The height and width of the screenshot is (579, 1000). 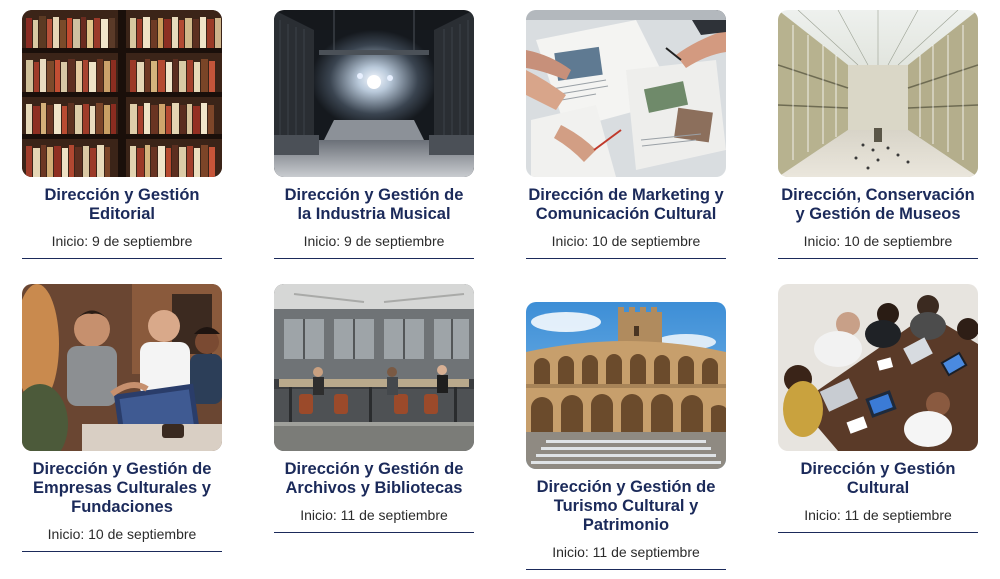 What do you see at coordinates (374, 93) in the screenshot?
I see `concert-stage-photo` at bounding box center [374, 93].